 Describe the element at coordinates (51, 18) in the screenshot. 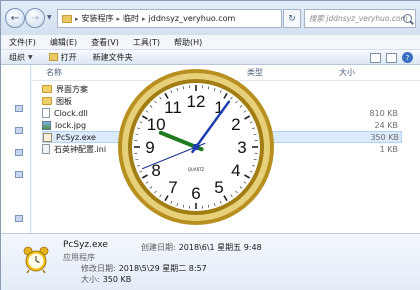

I see `history-dropdown-icon: ▼` at that location.